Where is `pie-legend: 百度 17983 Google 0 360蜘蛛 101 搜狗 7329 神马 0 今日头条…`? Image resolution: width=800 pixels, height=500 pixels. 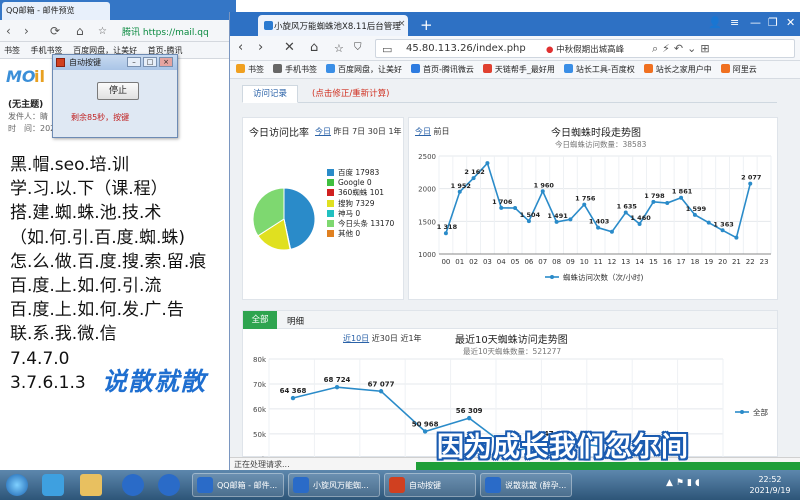
pie-legend: 百度 17983 Google 0 360蜘蛛 101 搜狗 7329 神马 0 今日头条… is located at coordinates (360, 203).